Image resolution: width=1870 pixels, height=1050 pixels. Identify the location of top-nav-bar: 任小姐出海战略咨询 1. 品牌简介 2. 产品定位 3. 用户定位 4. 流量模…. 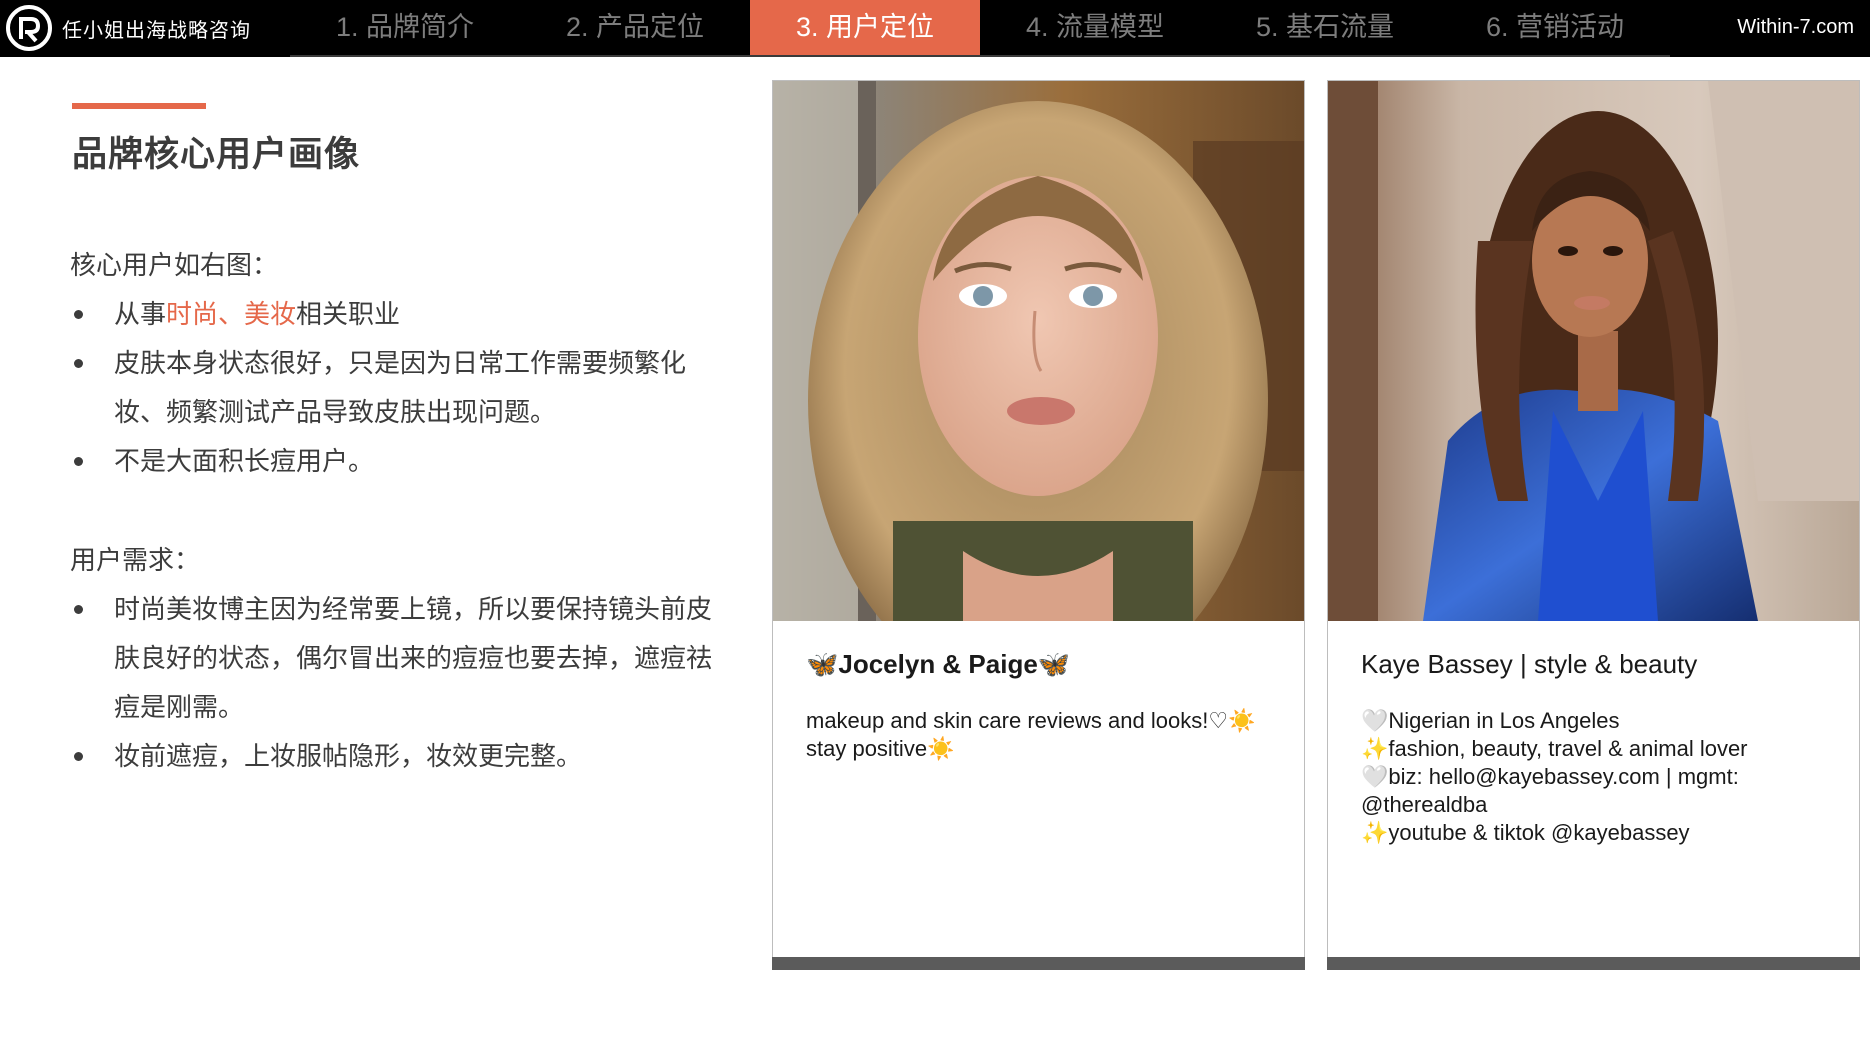
(935, 28).